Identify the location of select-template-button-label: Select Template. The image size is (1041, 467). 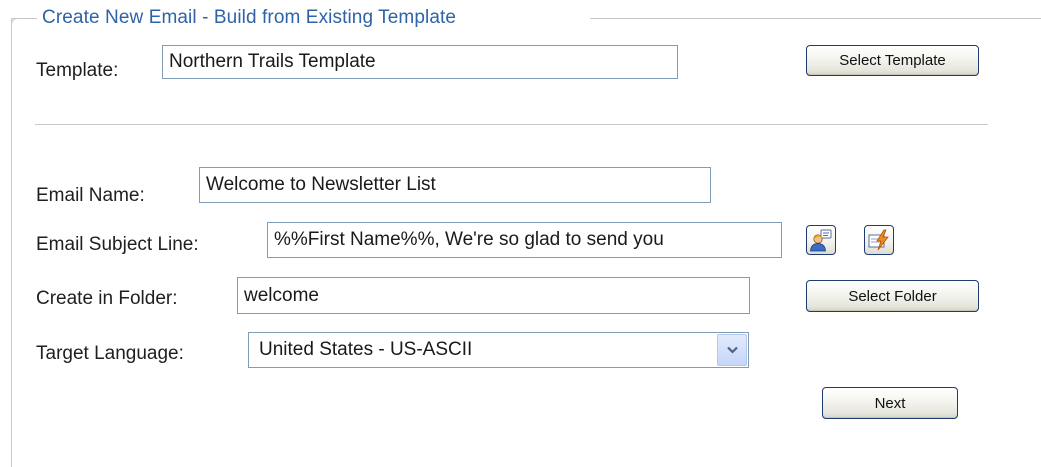
(892, 60).